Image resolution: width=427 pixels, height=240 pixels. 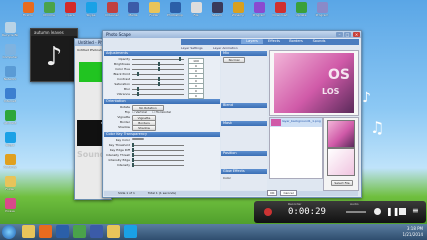 What do you see at coordinates (280, 15) in the screenshot?
I see `desktop-icon-label: Download` at bounding box center [280, 15].